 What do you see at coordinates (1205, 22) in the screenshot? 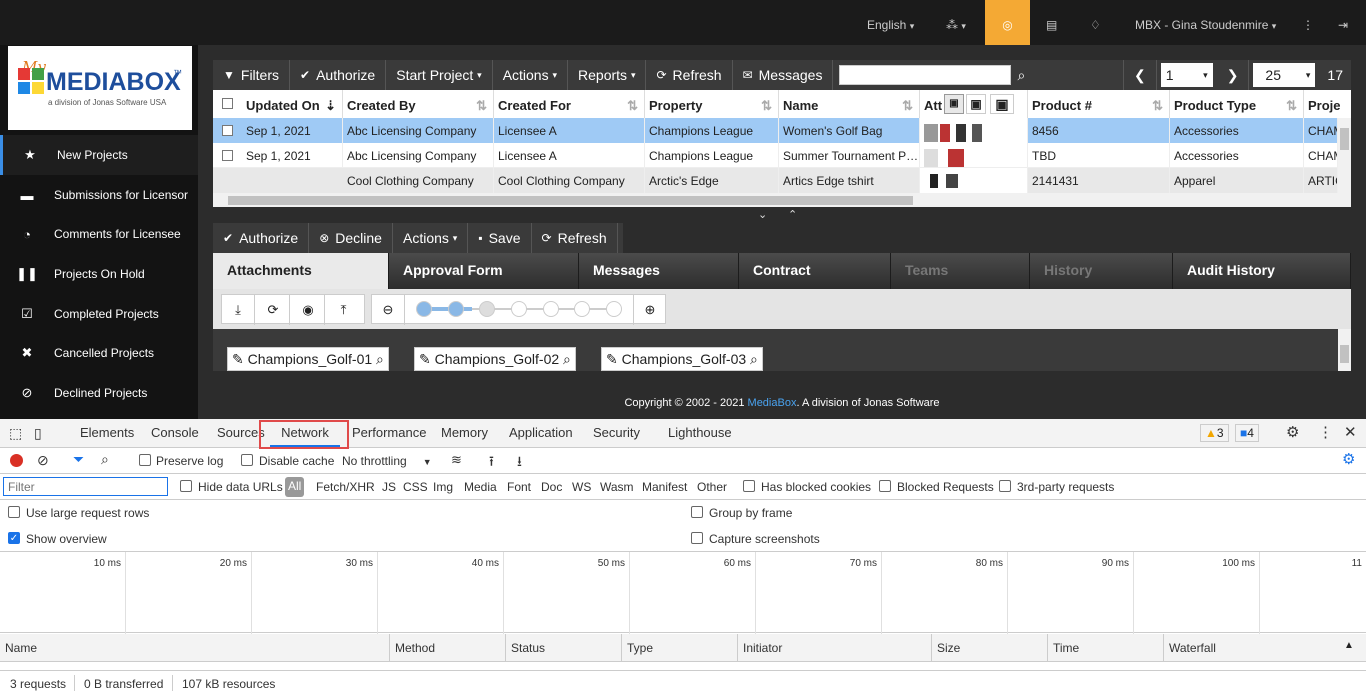
I see `user-menu: MBX - Gina Stoudenmire ▾` at bounding box center [1205, 22].